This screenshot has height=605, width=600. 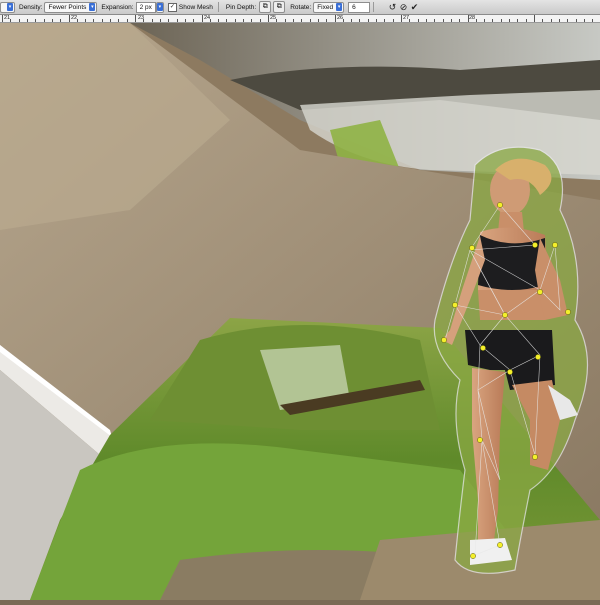 I want to click on stepper-arrow-icon: ▾, so click(x=159, y=7).